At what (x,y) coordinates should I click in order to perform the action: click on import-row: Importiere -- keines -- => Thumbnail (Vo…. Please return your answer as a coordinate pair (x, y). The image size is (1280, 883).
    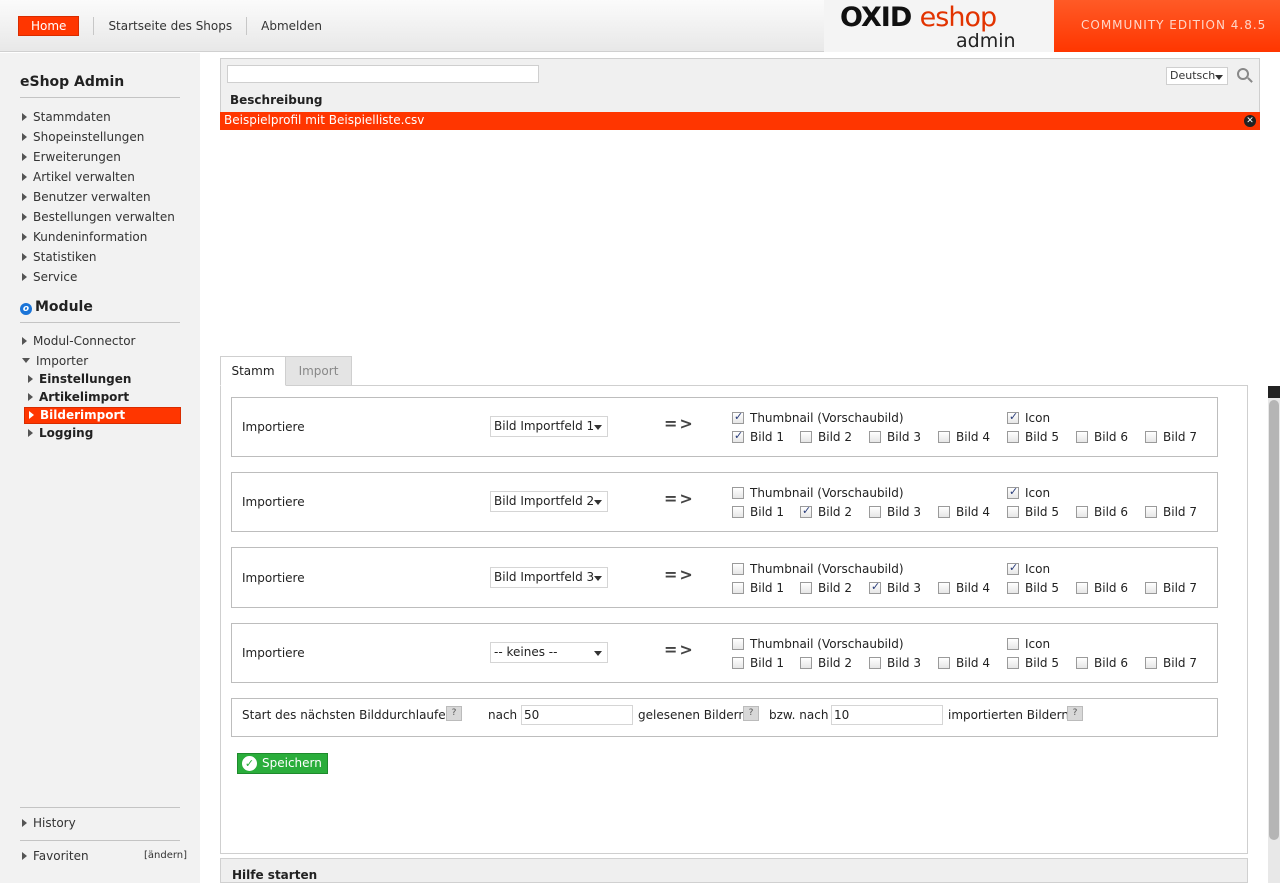
    Looking at the image, I should click on (724, 653).